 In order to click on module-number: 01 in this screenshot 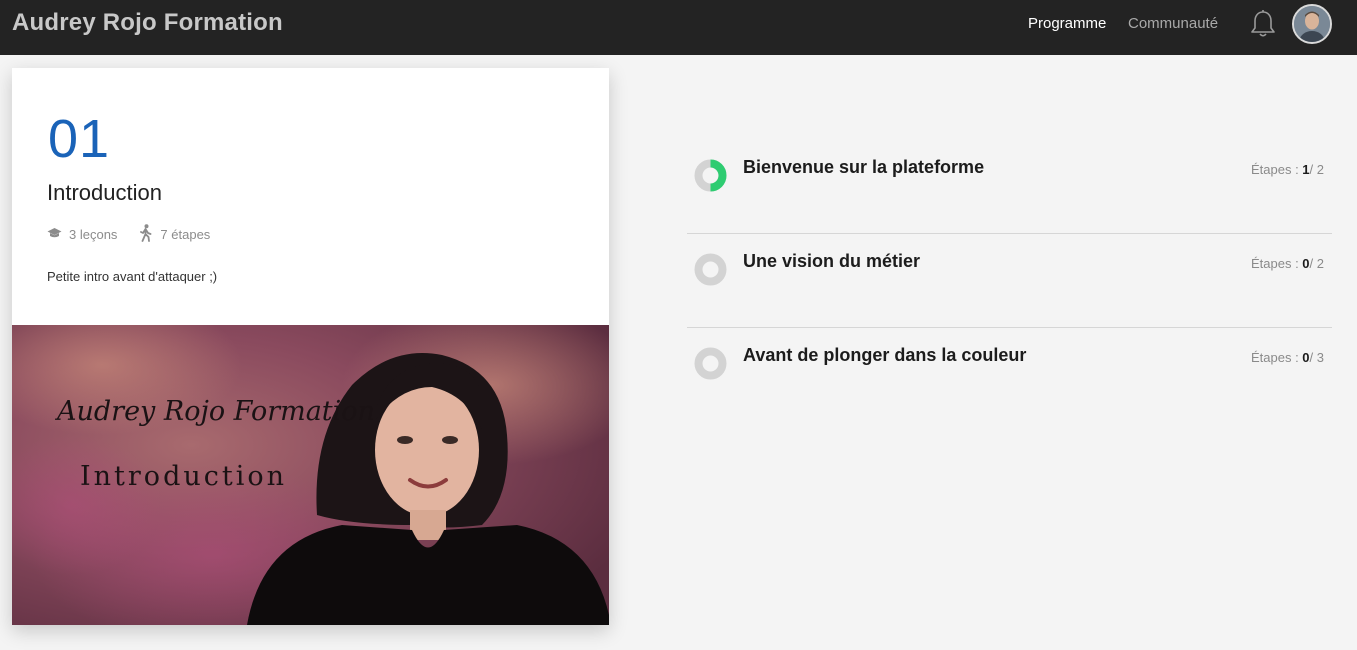, I will do `click(79, 139)`.